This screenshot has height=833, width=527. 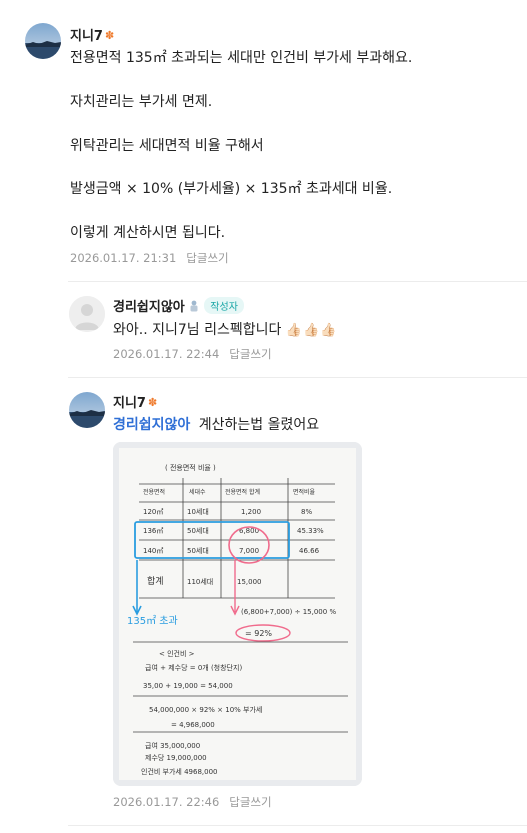 What do you see at coordinates (258, 633) in the screenshot?
I see `formula-result: = 92%` at bounding box center [258, 633].